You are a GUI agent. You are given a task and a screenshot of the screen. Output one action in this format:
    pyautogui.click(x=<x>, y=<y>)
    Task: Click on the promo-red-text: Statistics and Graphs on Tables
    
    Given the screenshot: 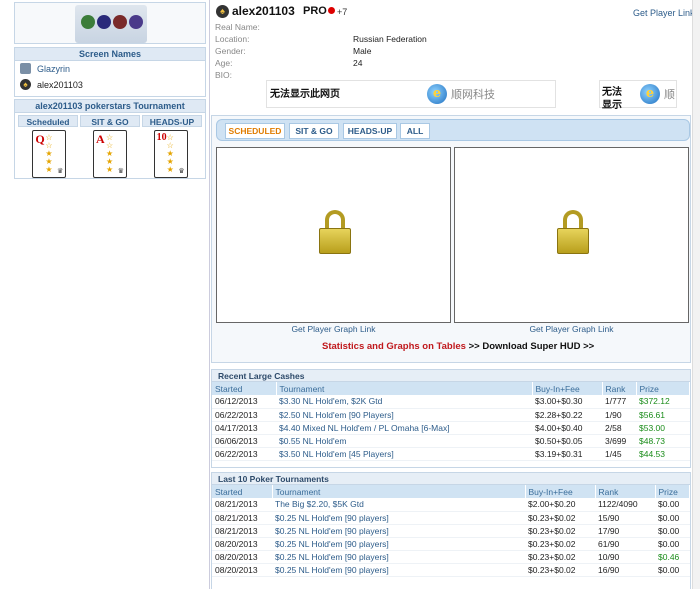 What is the action you would take?
    pyautogui.click(x=394, y=346)
    